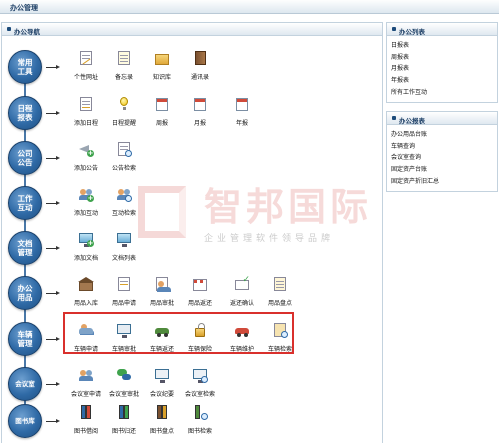 The image size is (499, 443). What do you see at coordinates (162, 58) in the screenshot?
I see `folder-icon` at bounding box center [162, 58].